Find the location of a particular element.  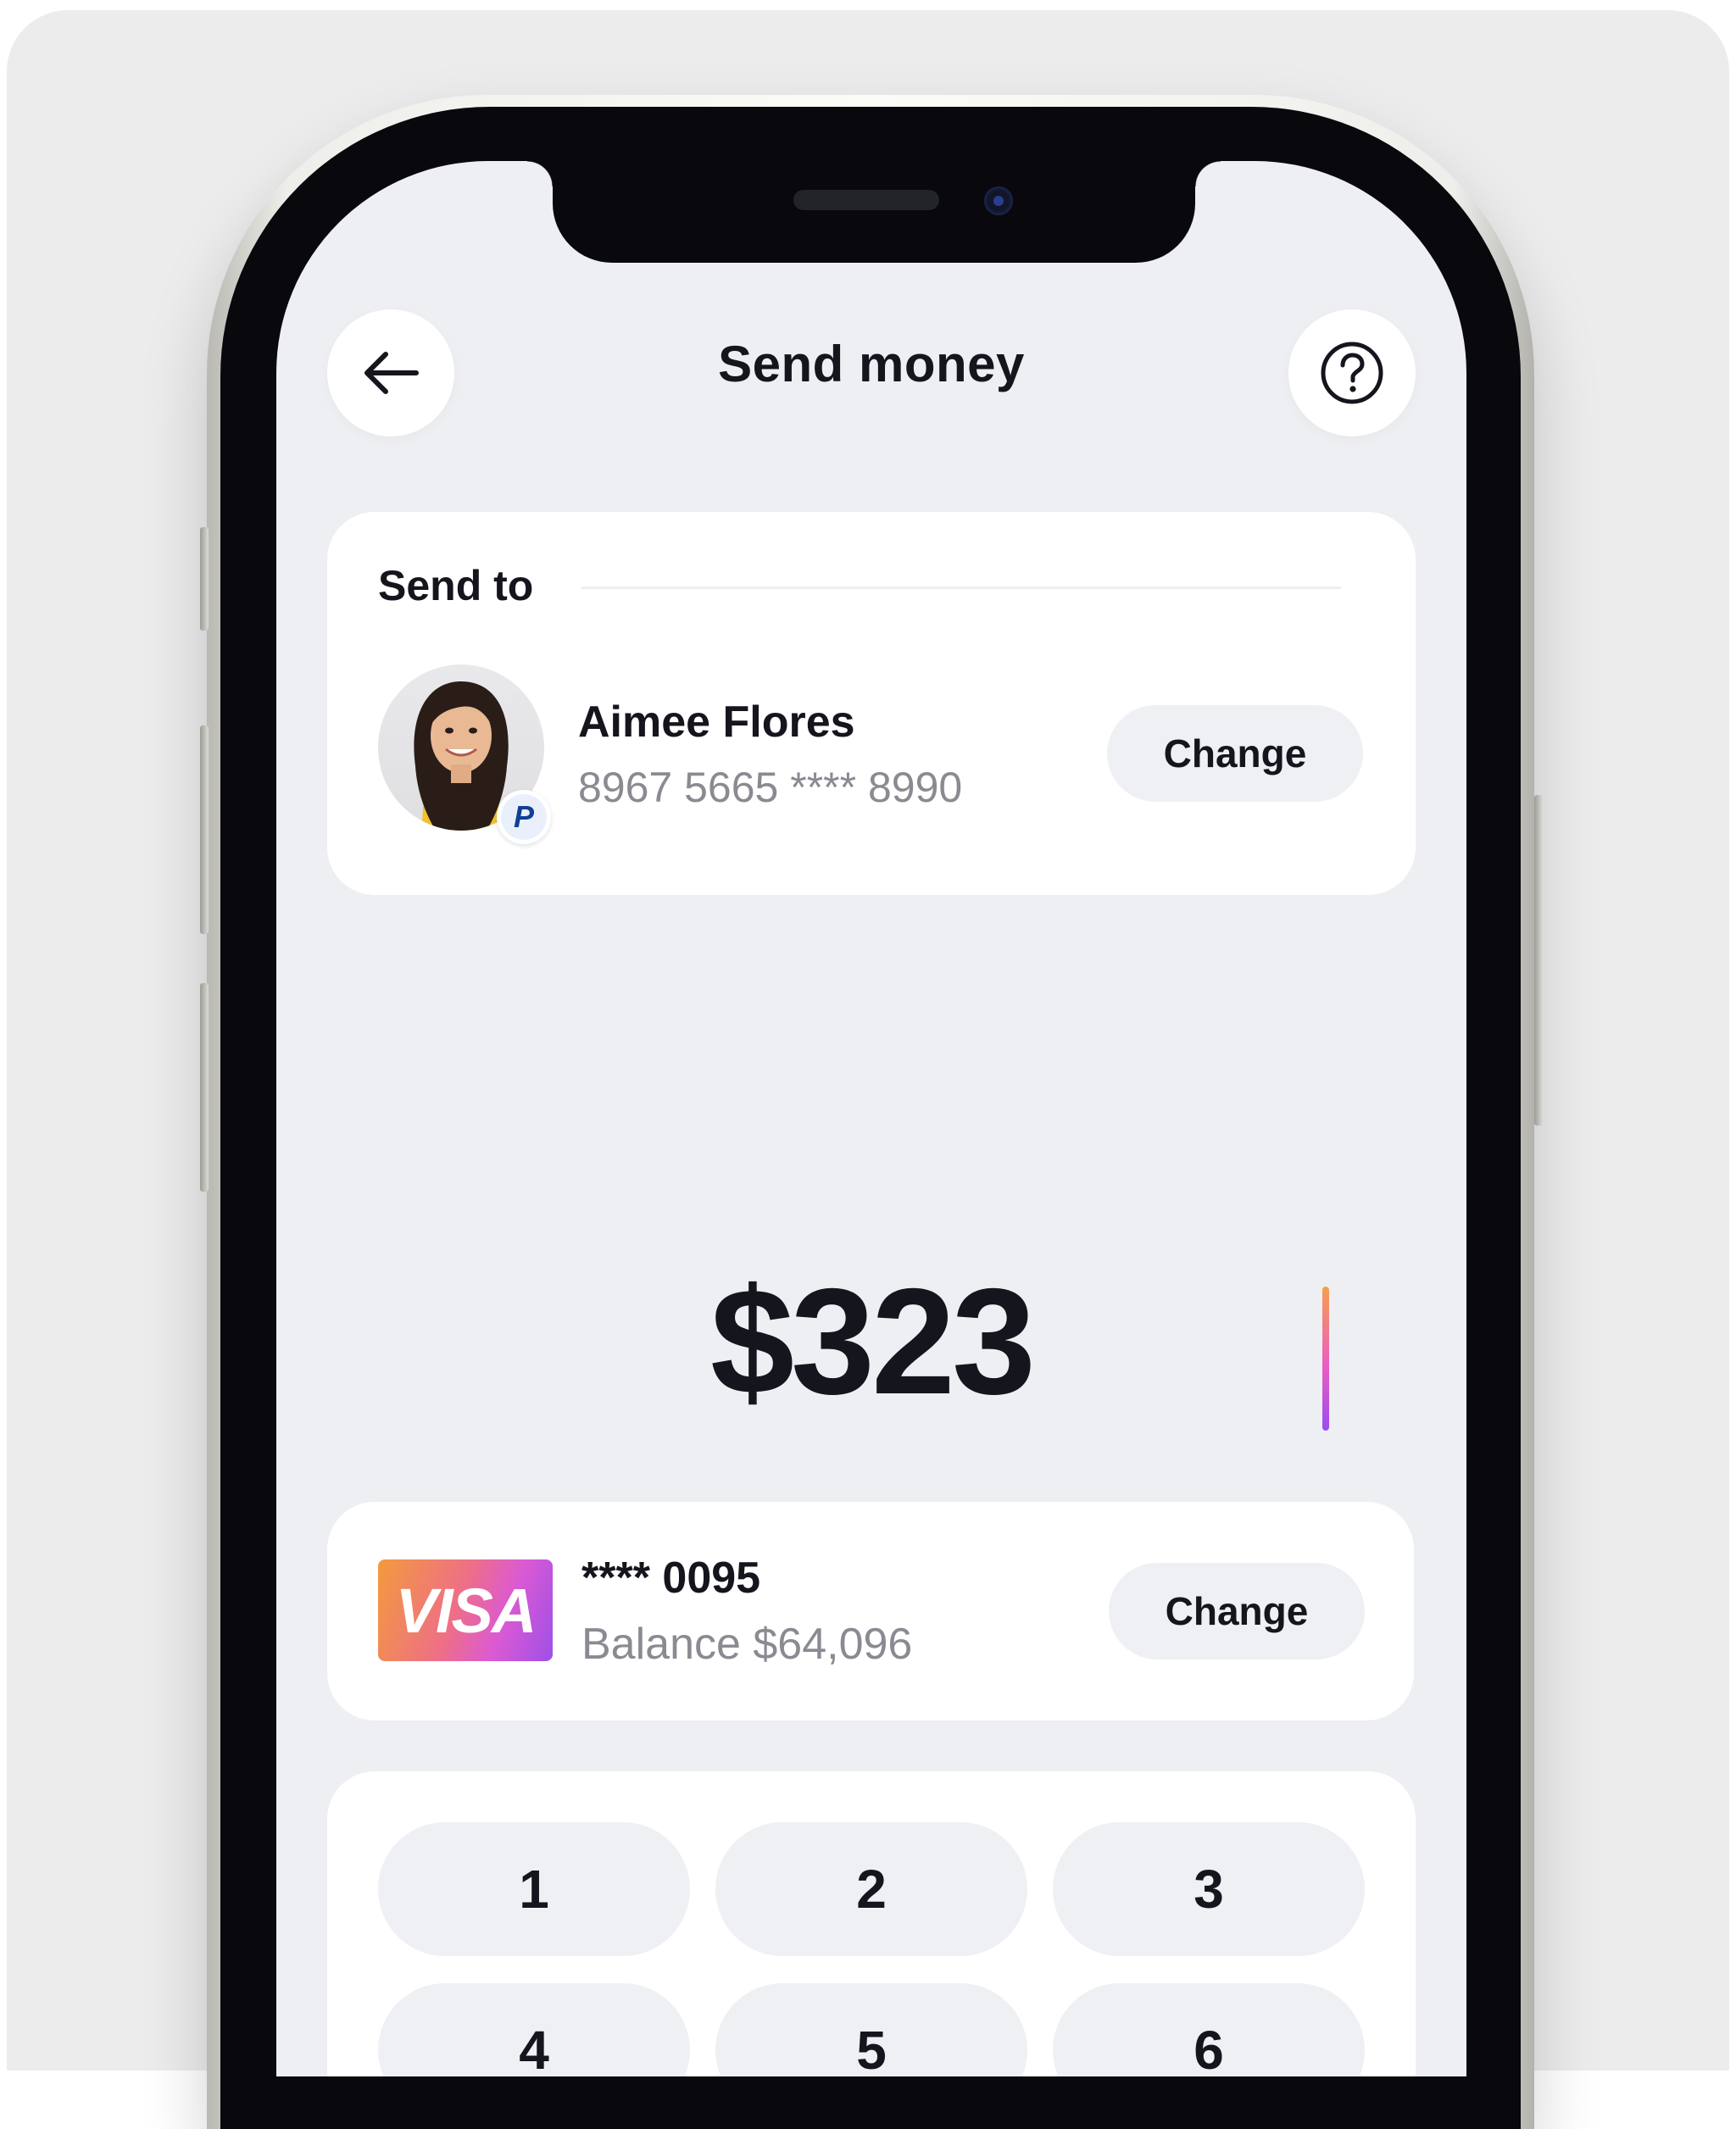

paypal-badge-letter: P is located at coordinates (524, 817).